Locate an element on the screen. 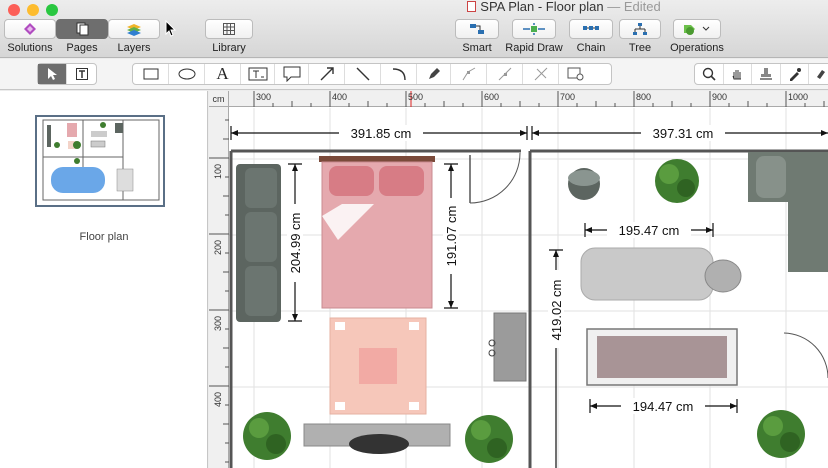  horizontal-ruler: 300 400 500 600 700 800 900 1000 is located at coordinates (528, 99).